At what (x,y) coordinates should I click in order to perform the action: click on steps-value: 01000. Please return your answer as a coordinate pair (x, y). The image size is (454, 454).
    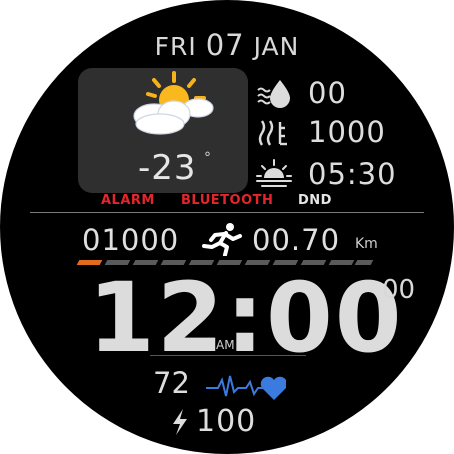
    Looking at the image, I should click on (131, 240).